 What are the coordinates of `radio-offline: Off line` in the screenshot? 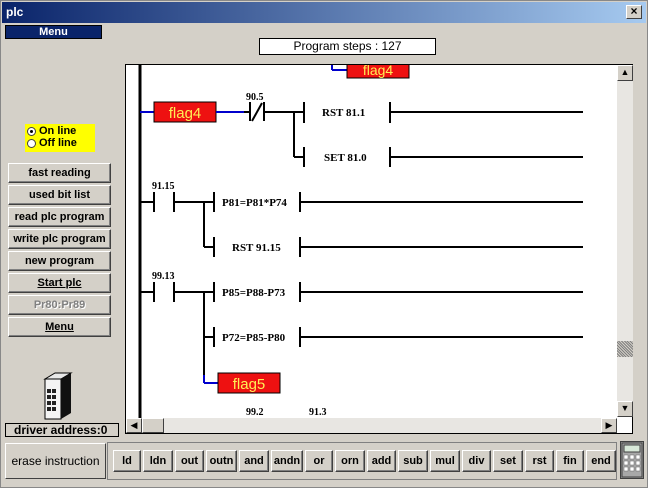 It's located at (60, 143).